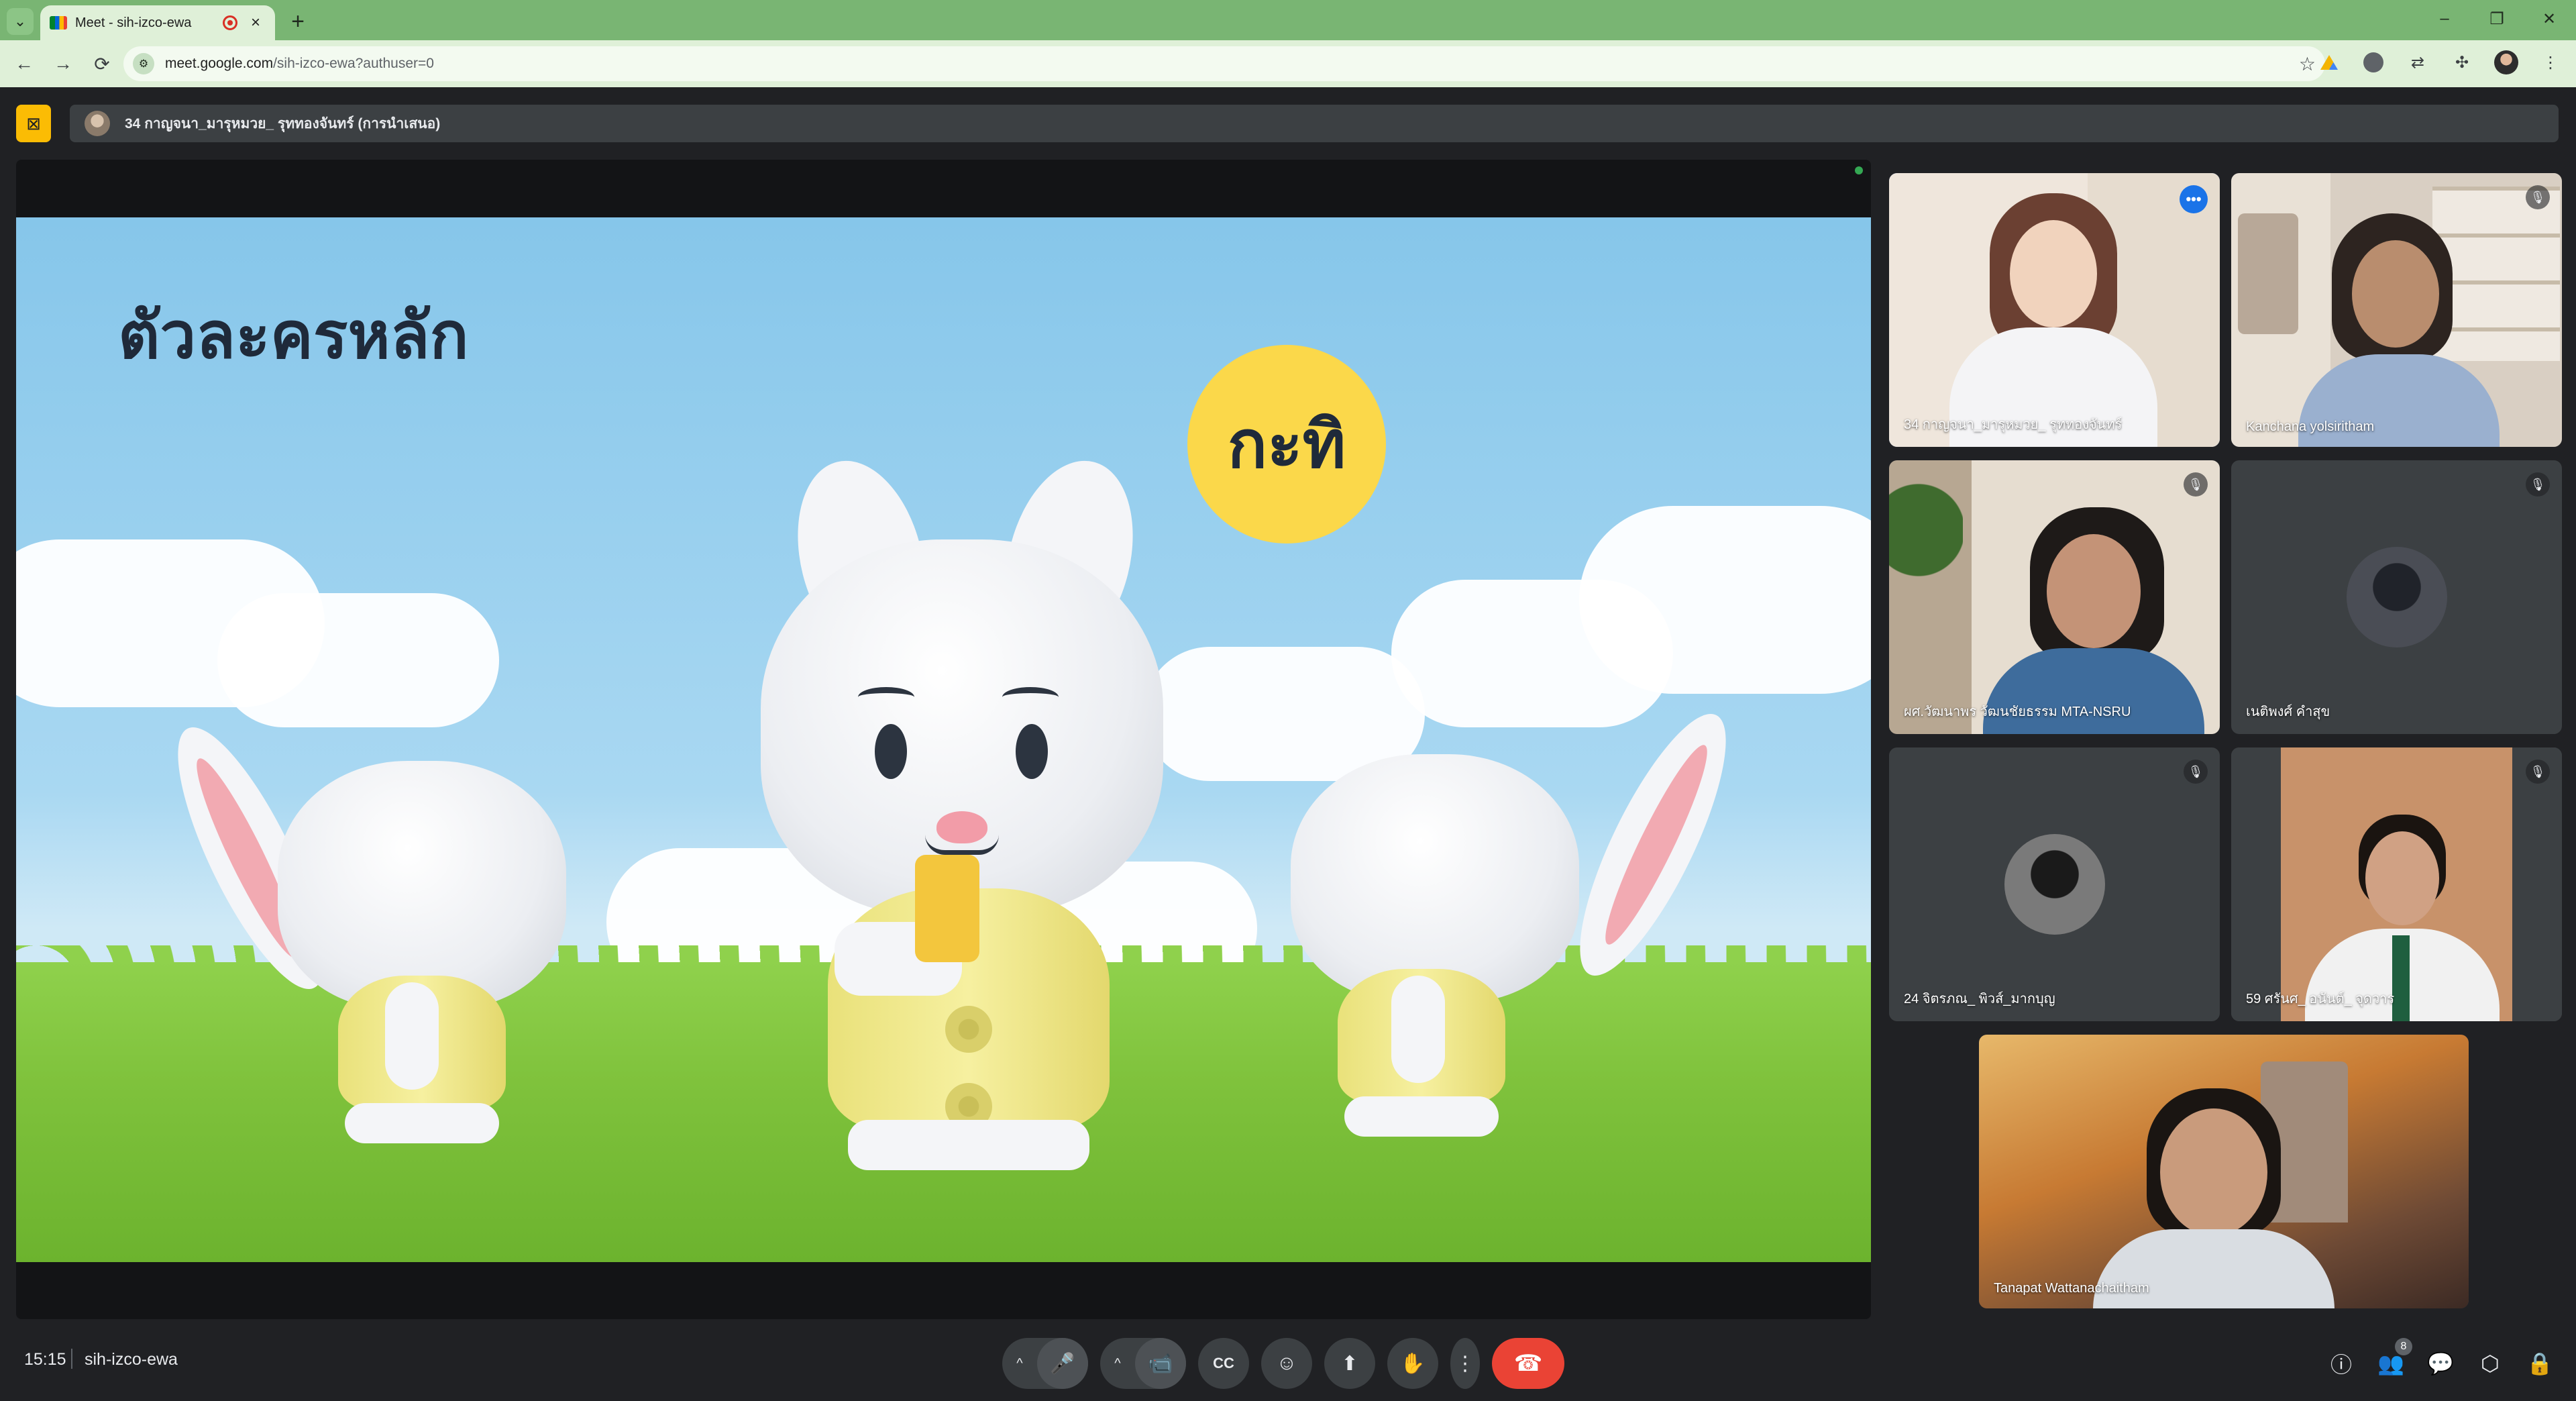 This screenshot has height=1401, width=2576. I want to click on participant-tile-3: 🎙 ผศ.วัฒนาพร วัฒนชัยธรรม MTA-NSRU, so click(2054, 597).